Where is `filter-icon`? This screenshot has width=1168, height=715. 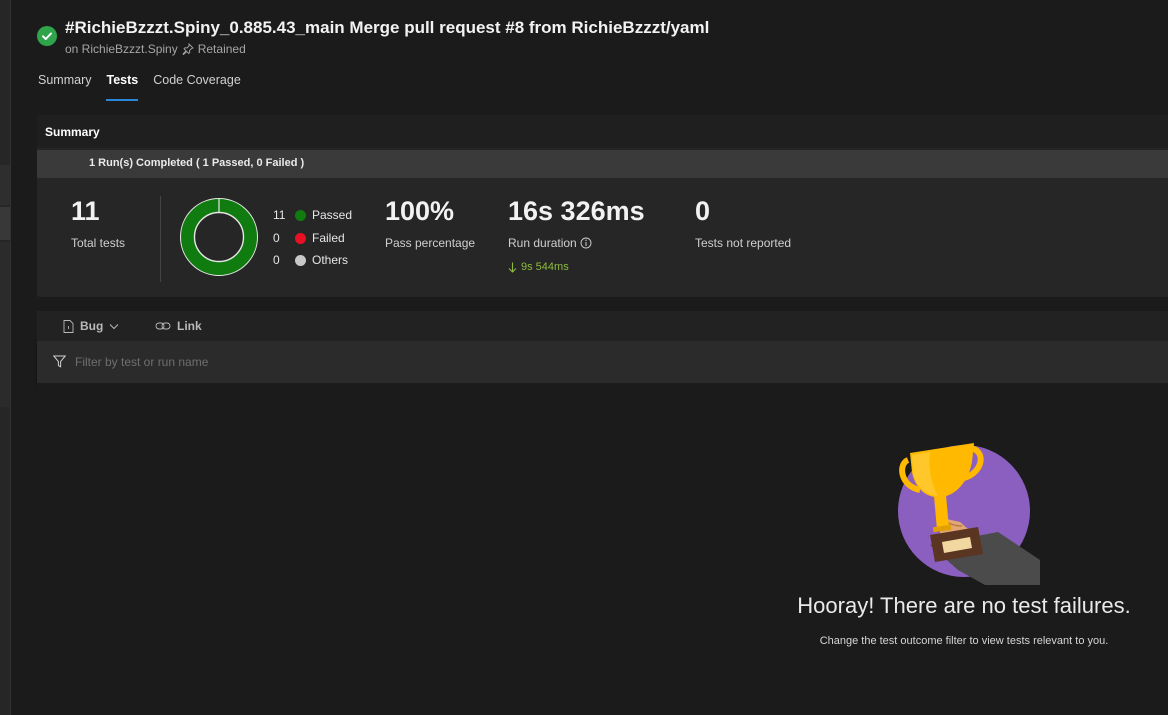 filter-icon is located at coordinates (59, 361).